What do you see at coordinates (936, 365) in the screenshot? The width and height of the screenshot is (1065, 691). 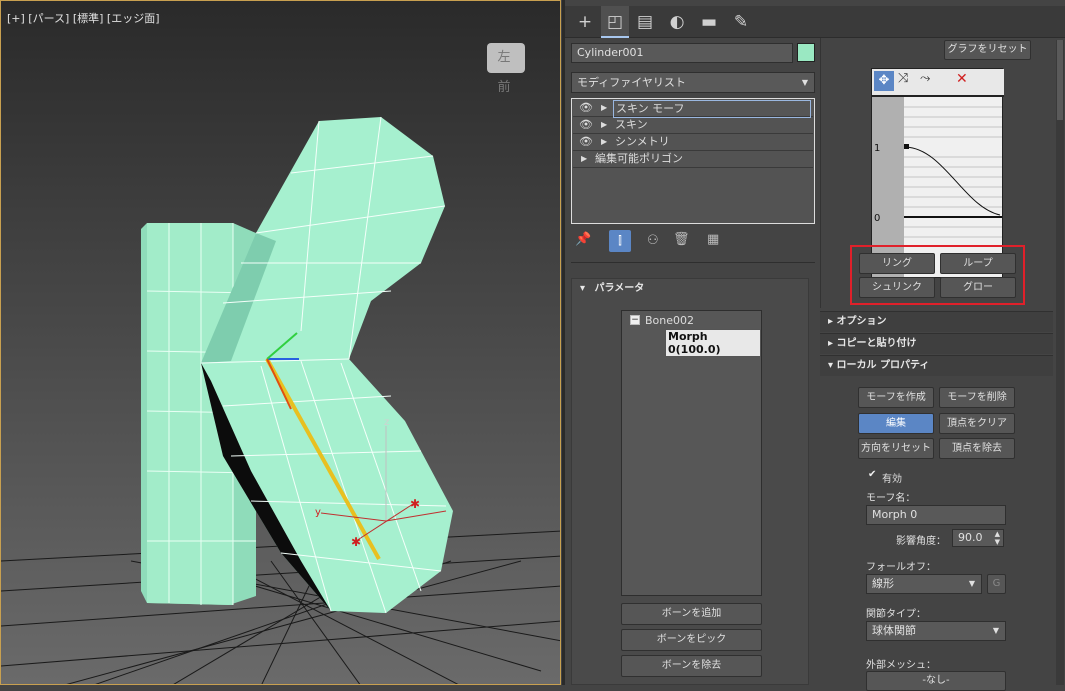 I see `local-properties-rollout-header: ▾ ローカル プロパティ` at bounding box center [936, 365].